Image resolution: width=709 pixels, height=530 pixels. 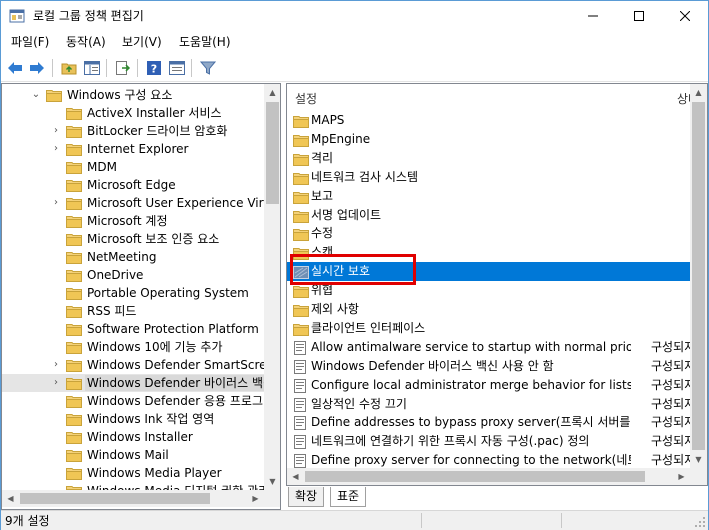 I want to click on list-folder-item: 스캔, so click(x=488, y=252).